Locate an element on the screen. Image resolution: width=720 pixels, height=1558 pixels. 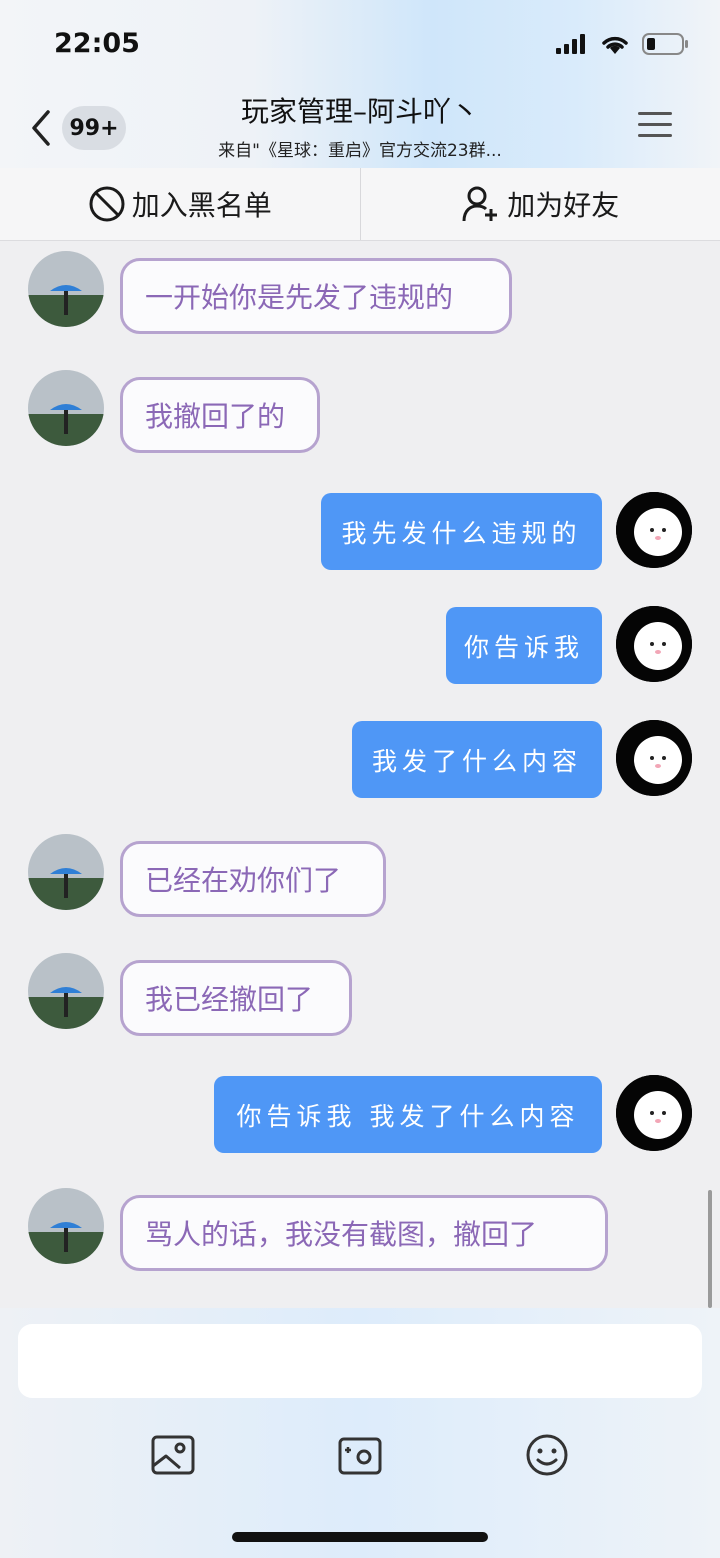
wifi-icon is located at coordinates (615, 45).